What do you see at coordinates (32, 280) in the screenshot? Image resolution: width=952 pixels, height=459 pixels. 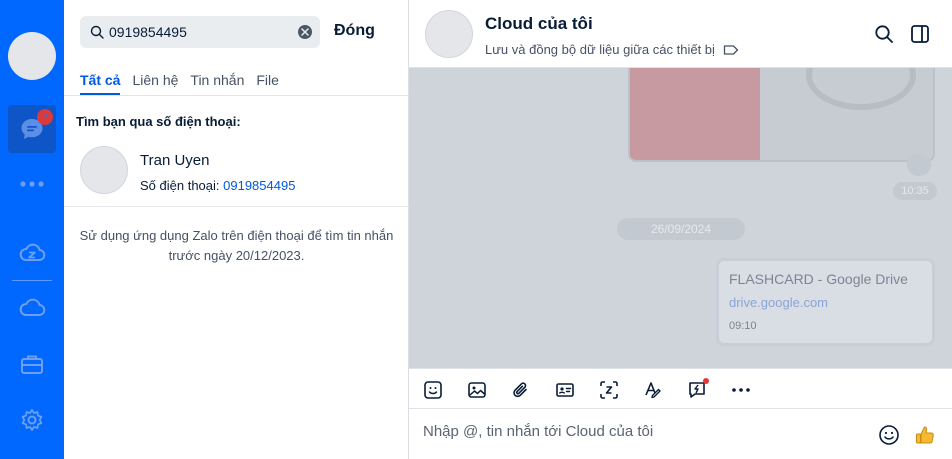 I see `rail-divider` at bounding box center [32, 280].